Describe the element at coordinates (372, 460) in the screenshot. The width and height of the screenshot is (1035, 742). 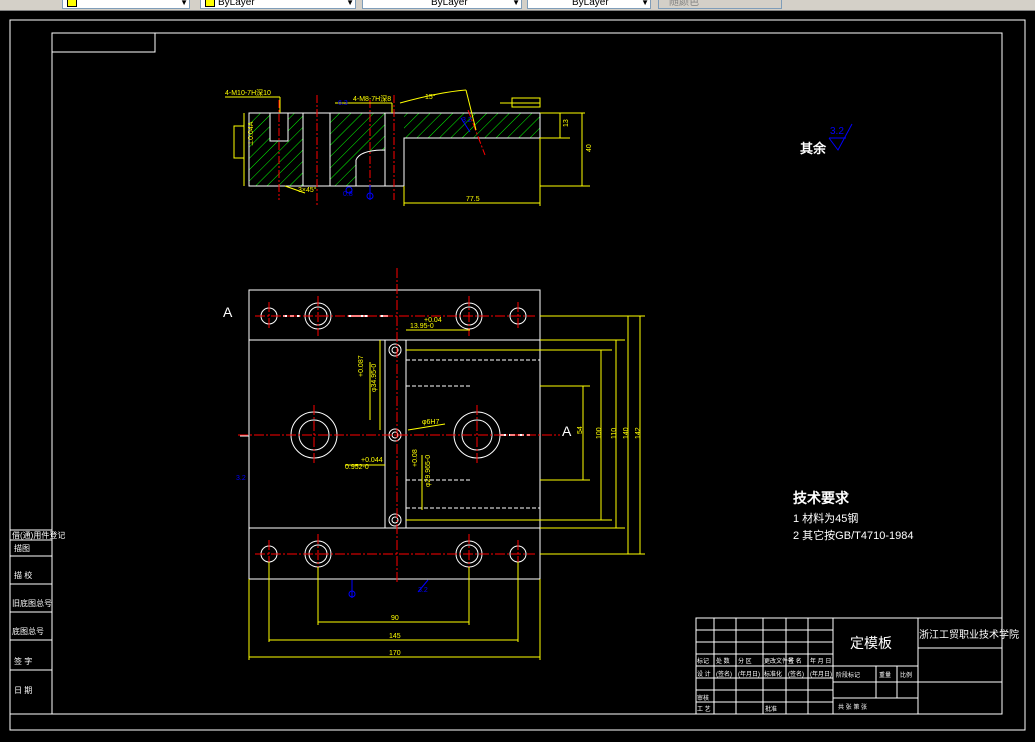
I see `dim-label: +0.044` at that location.